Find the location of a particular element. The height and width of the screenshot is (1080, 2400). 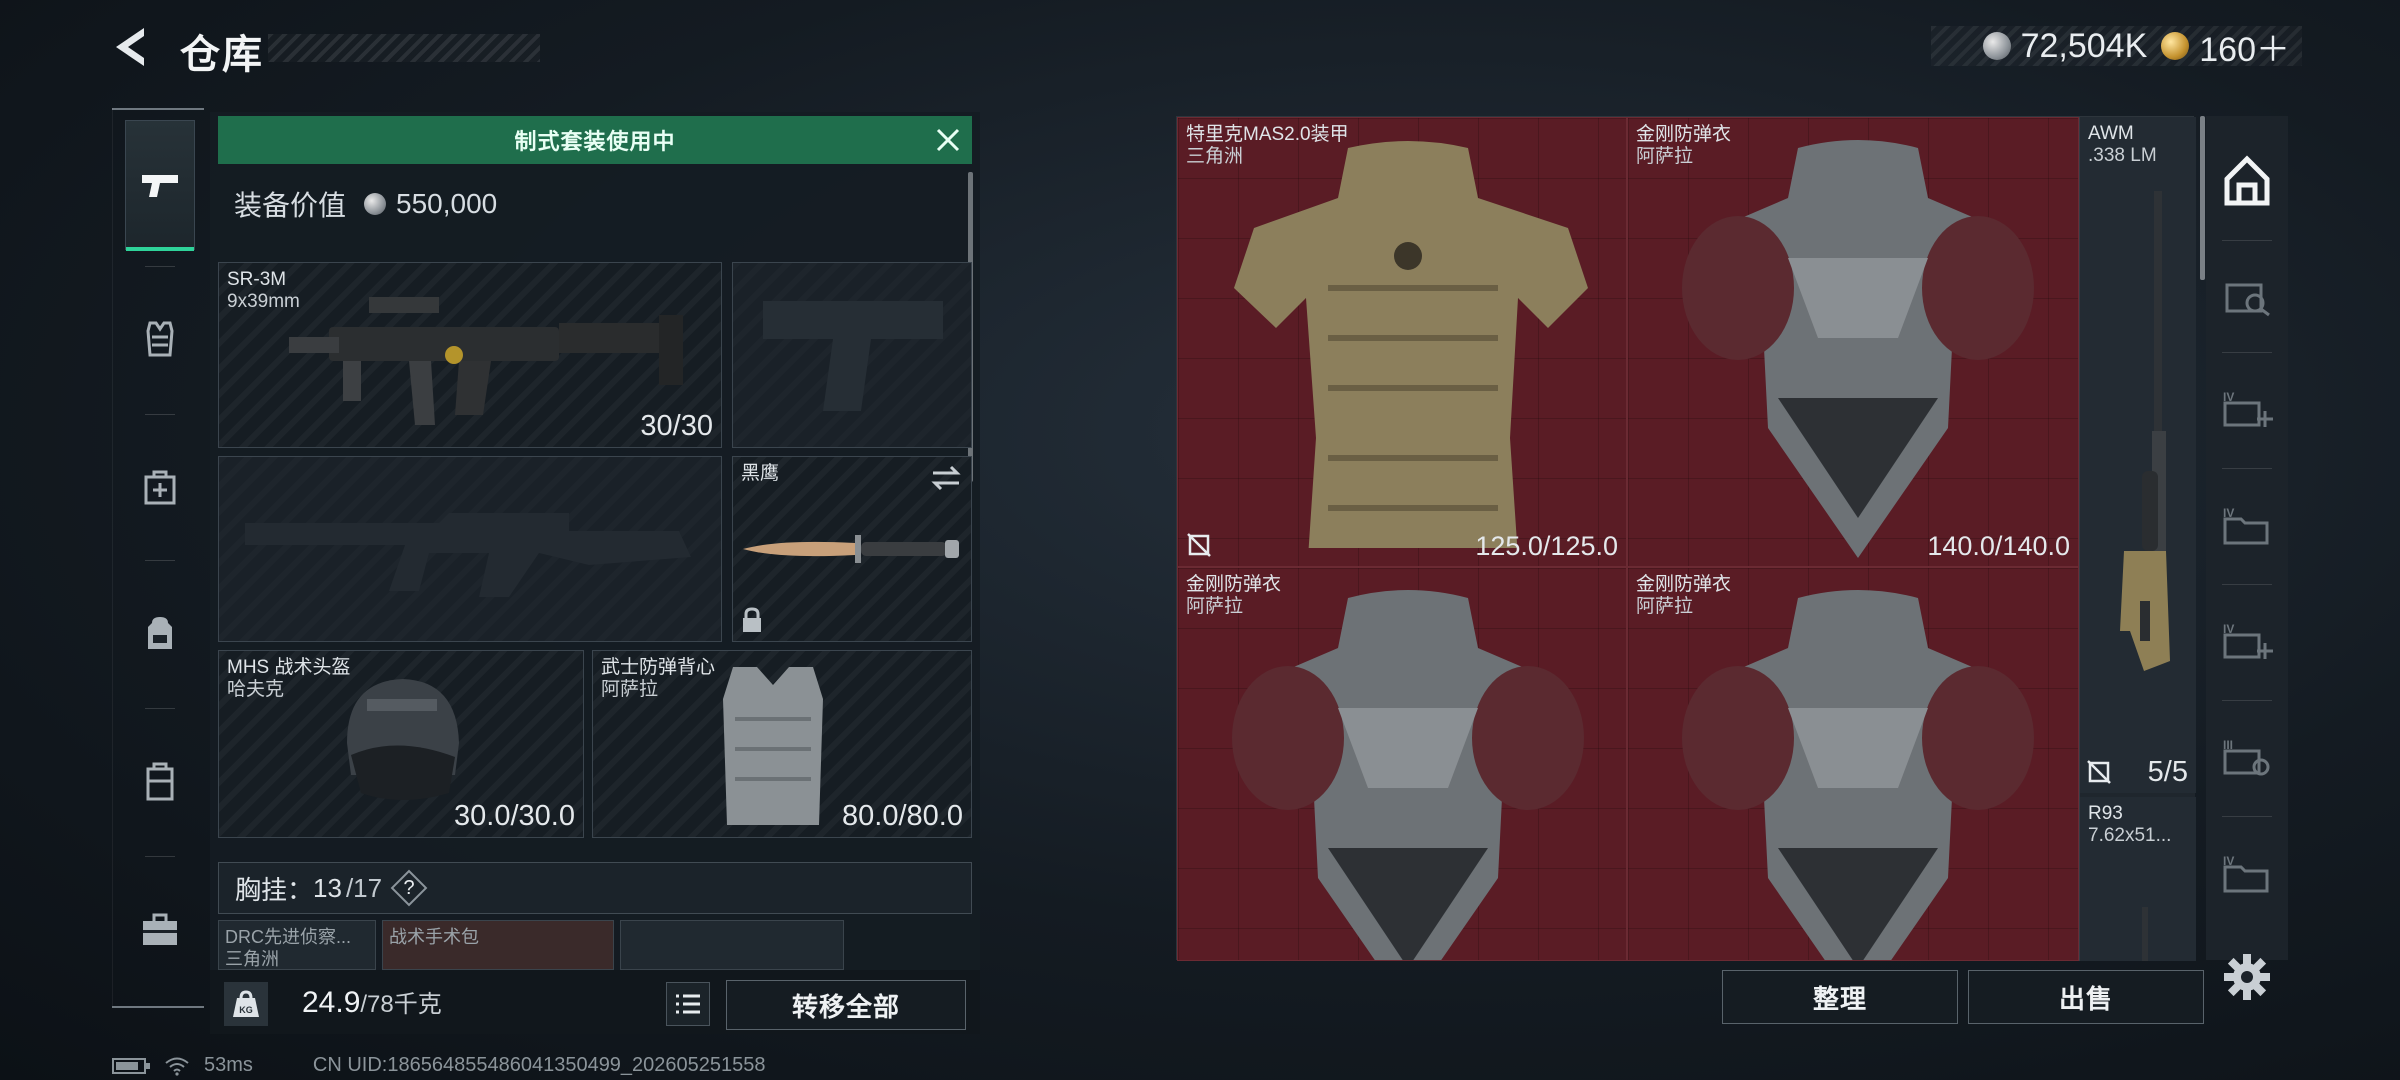

chest-rig-used: 13 is located at coordinates (327, 887).